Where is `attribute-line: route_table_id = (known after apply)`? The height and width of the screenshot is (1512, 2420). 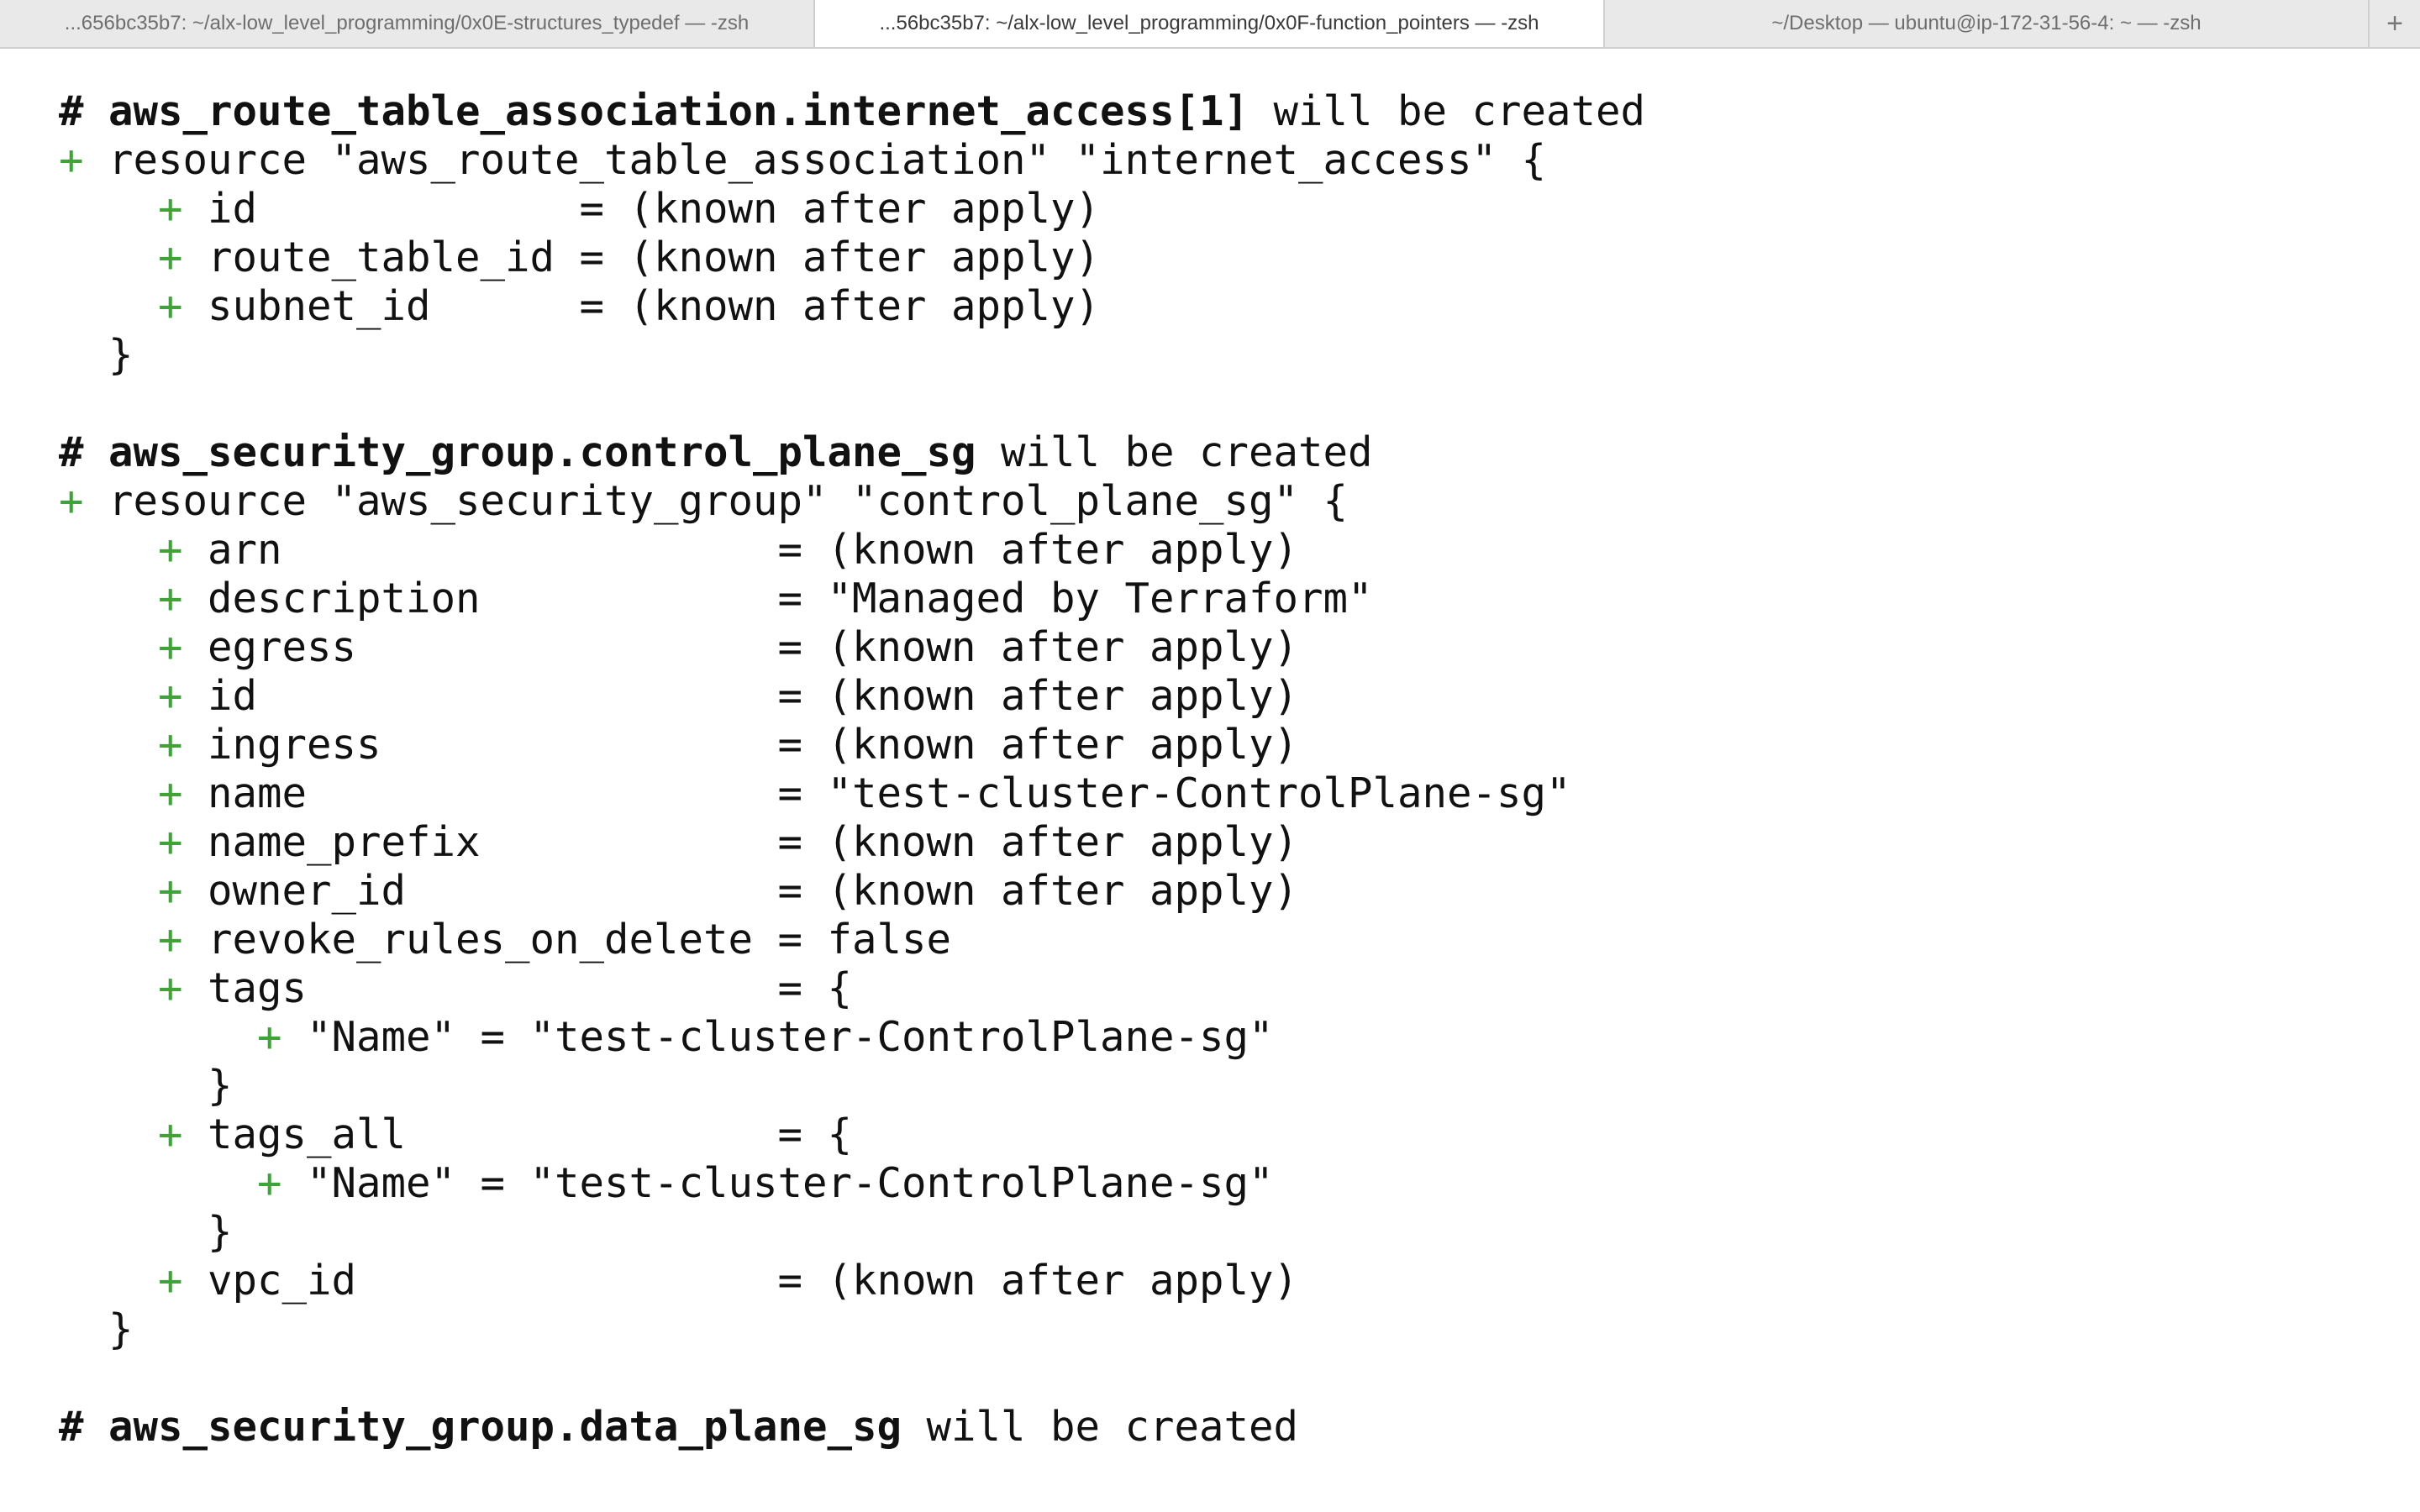 attribute-line: route_table_id = (known after apply) is located at coordinates (654, 257).